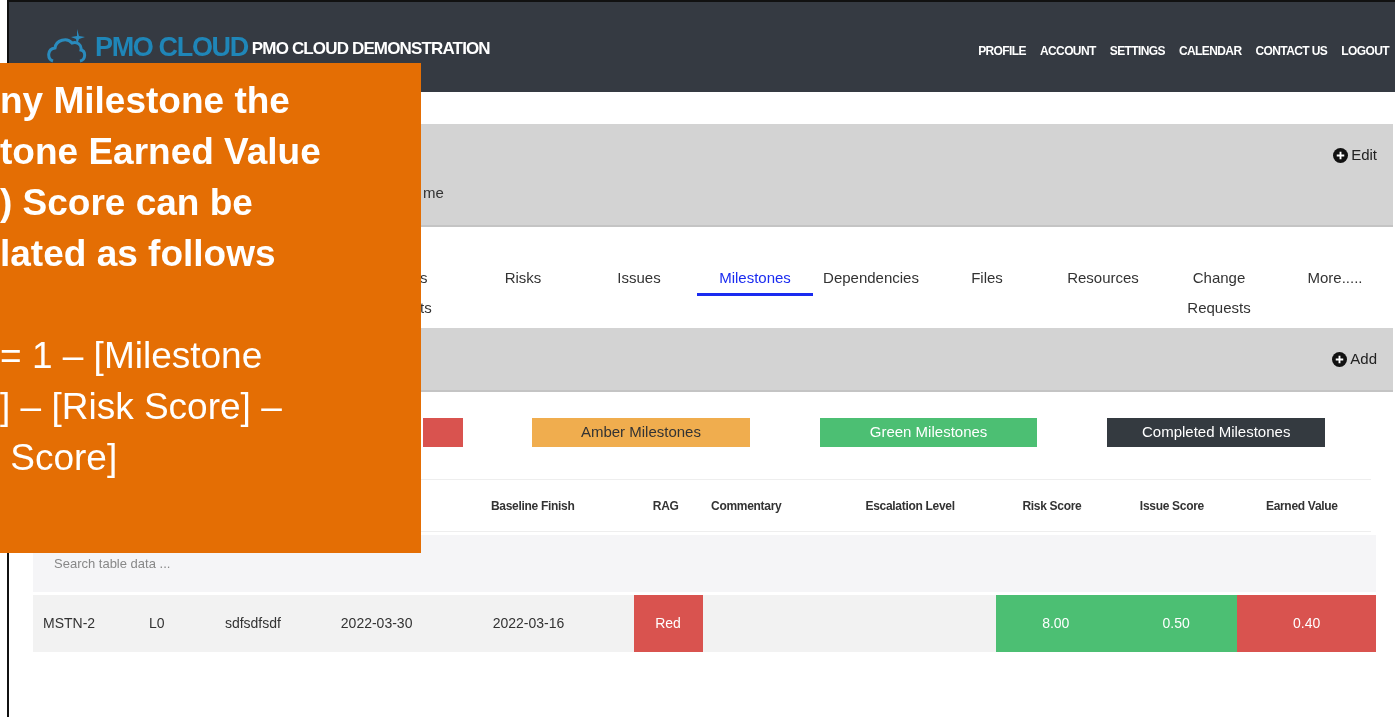 The height and width of the screenshot is (717, 1395). I want to click on nav-link: ACCOUNT, so click(1067, 51).